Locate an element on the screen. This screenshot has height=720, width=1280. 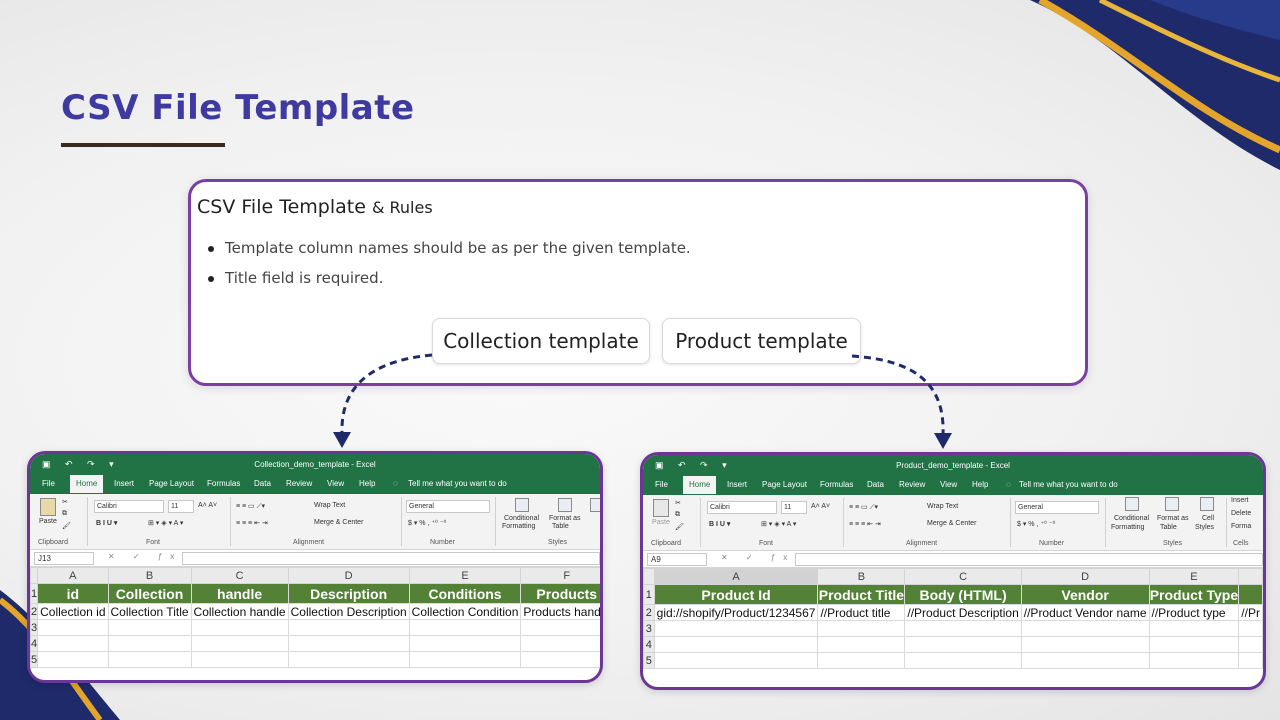
tell-me-search: Tell me what you want to do is located at coordinates (457, 483).